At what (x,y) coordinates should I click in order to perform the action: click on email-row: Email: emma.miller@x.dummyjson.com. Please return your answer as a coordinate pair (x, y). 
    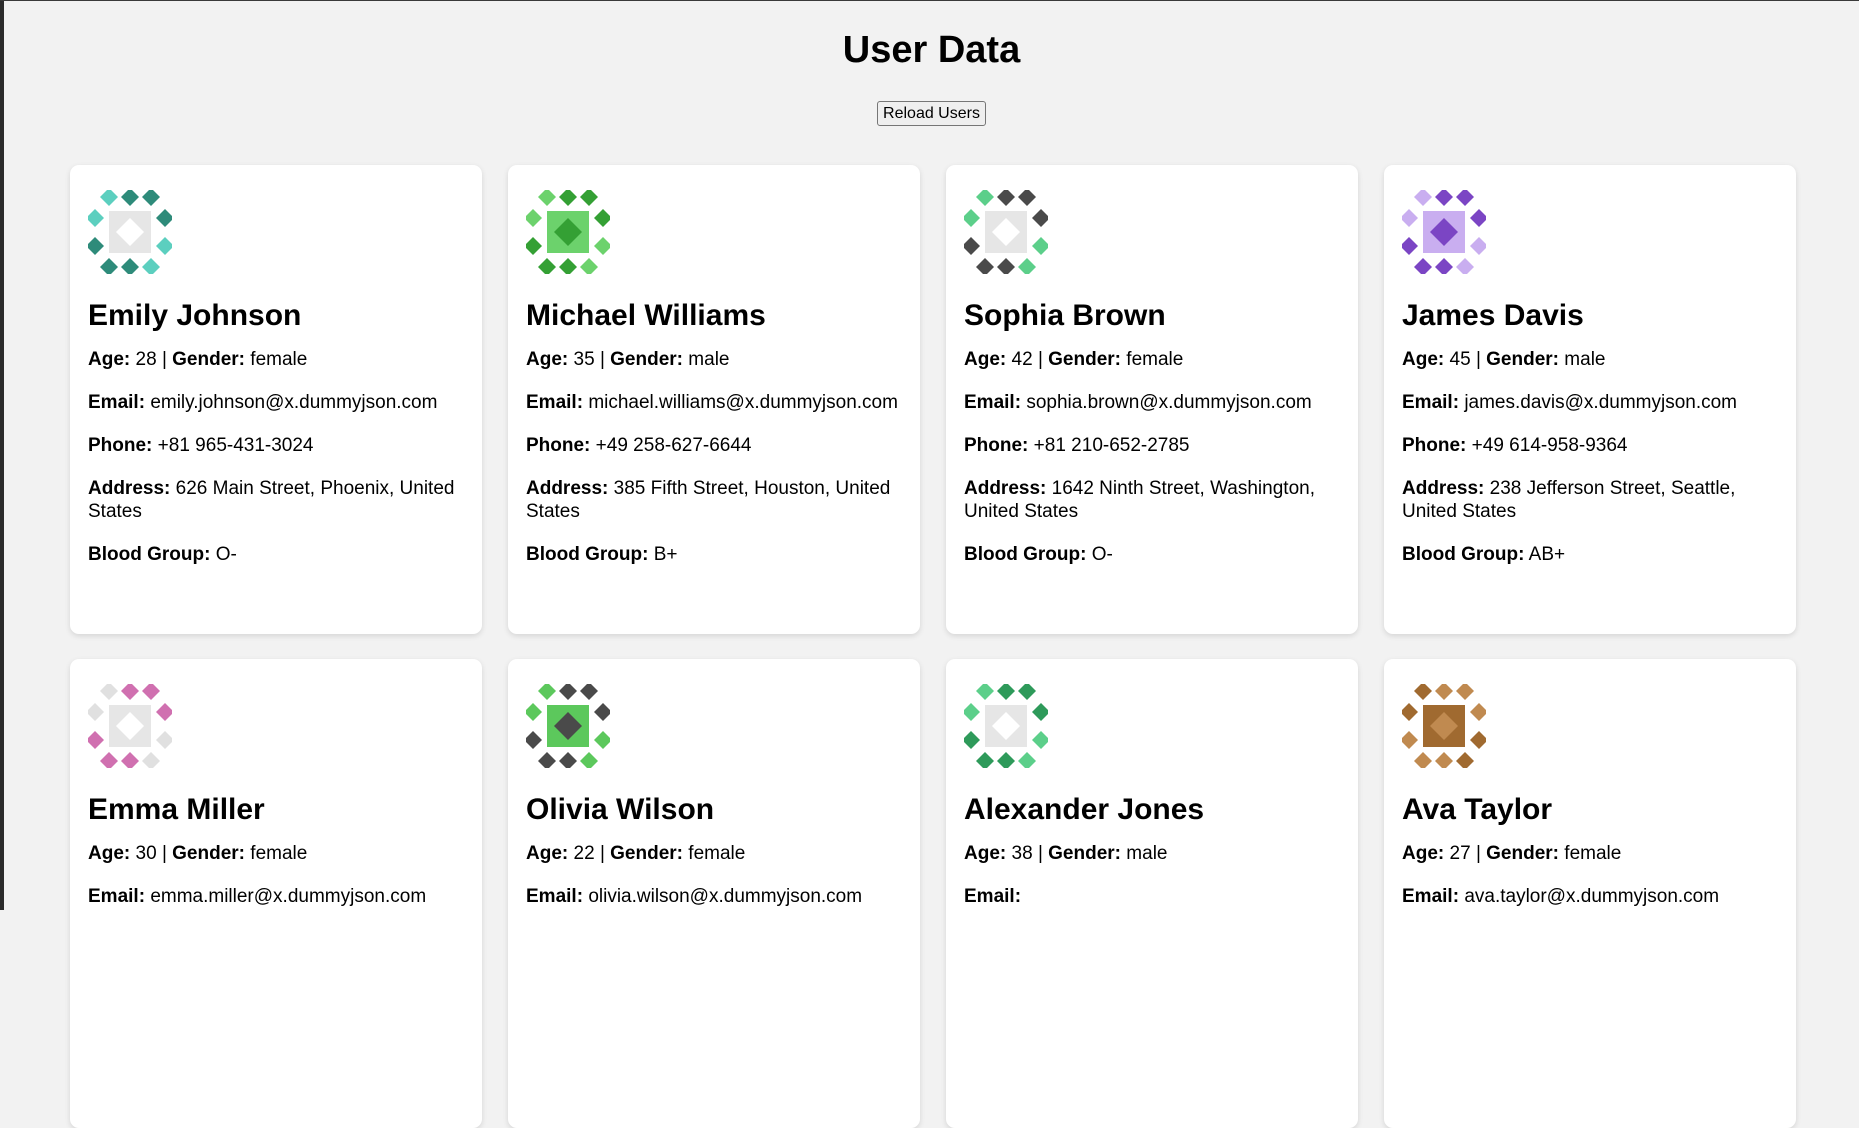
    Looking at the image, I should click on (276, 896).